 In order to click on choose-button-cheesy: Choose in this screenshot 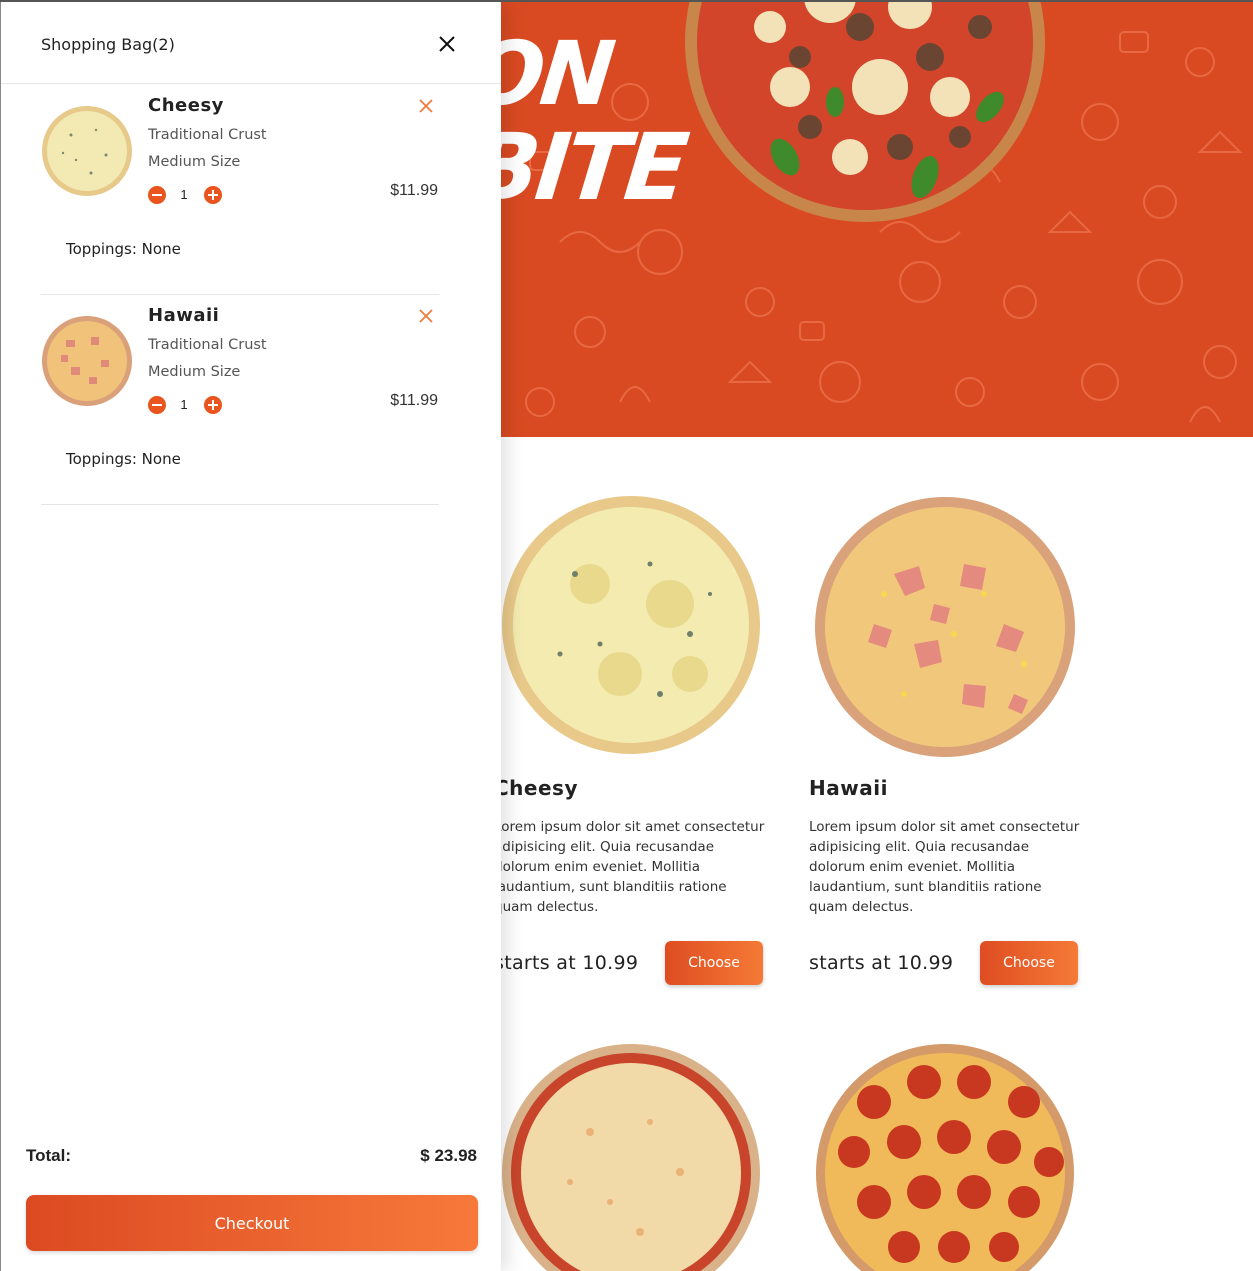, I will do `click(714, 963)`.